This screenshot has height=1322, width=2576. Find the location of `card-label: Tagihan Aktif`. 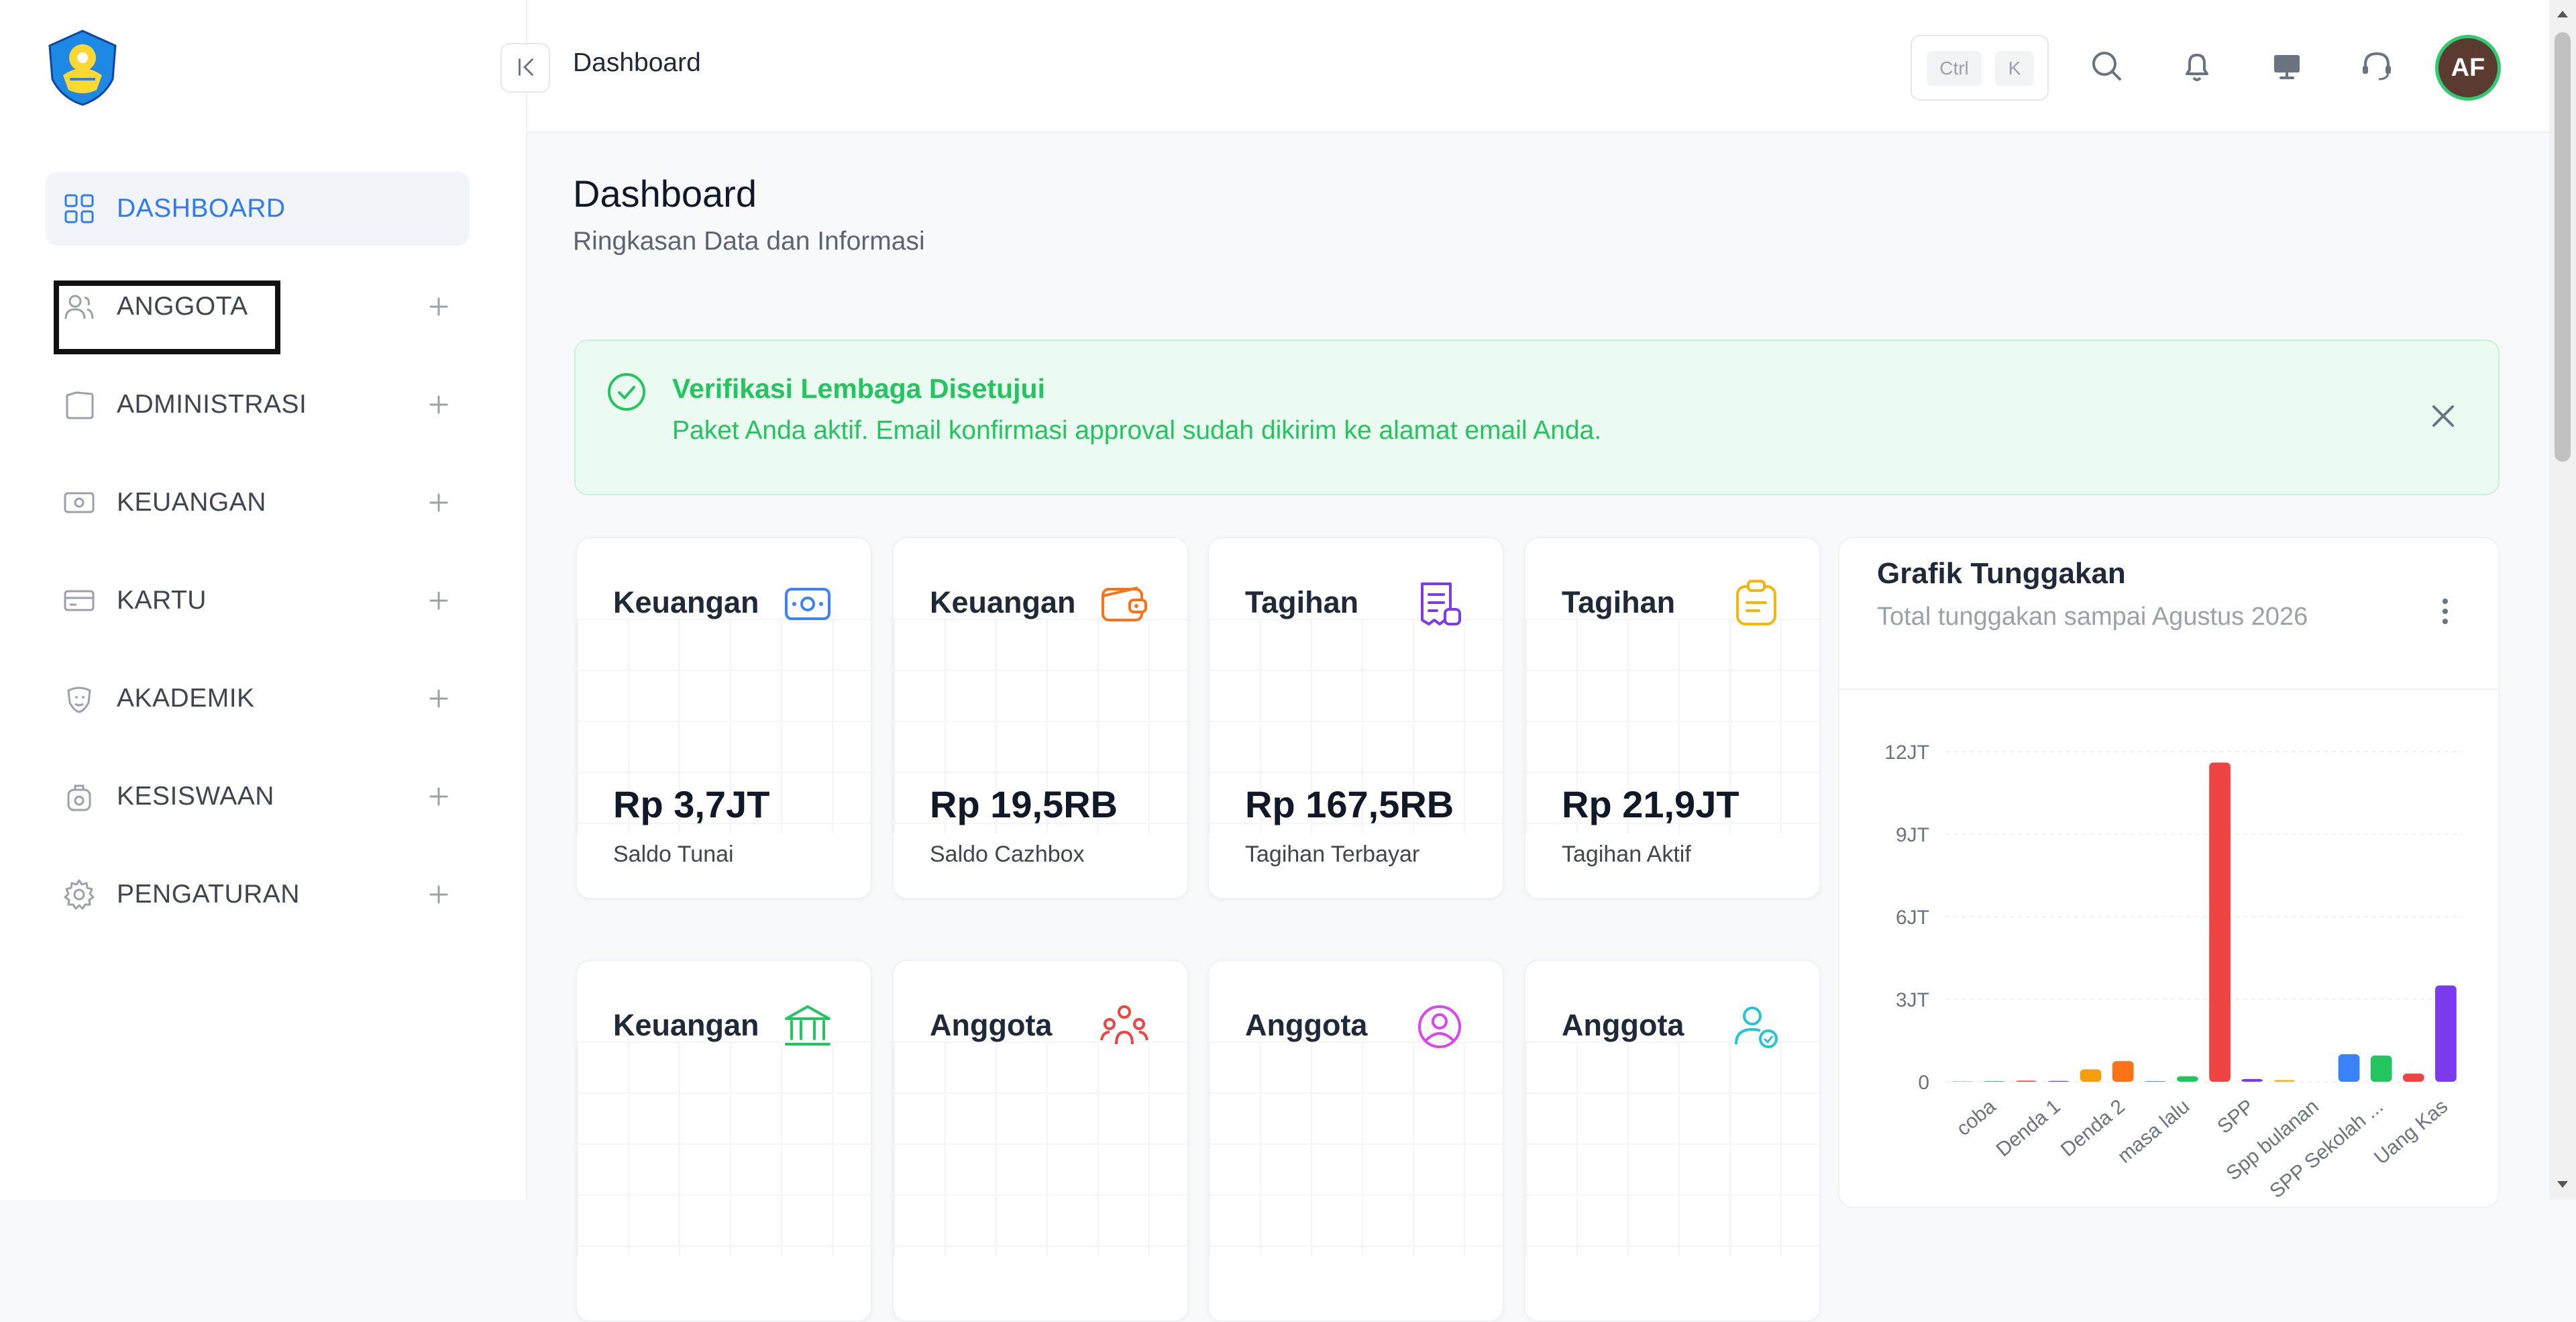

card-label: Tagihan Aktif is located at coordinates (1626, 855).